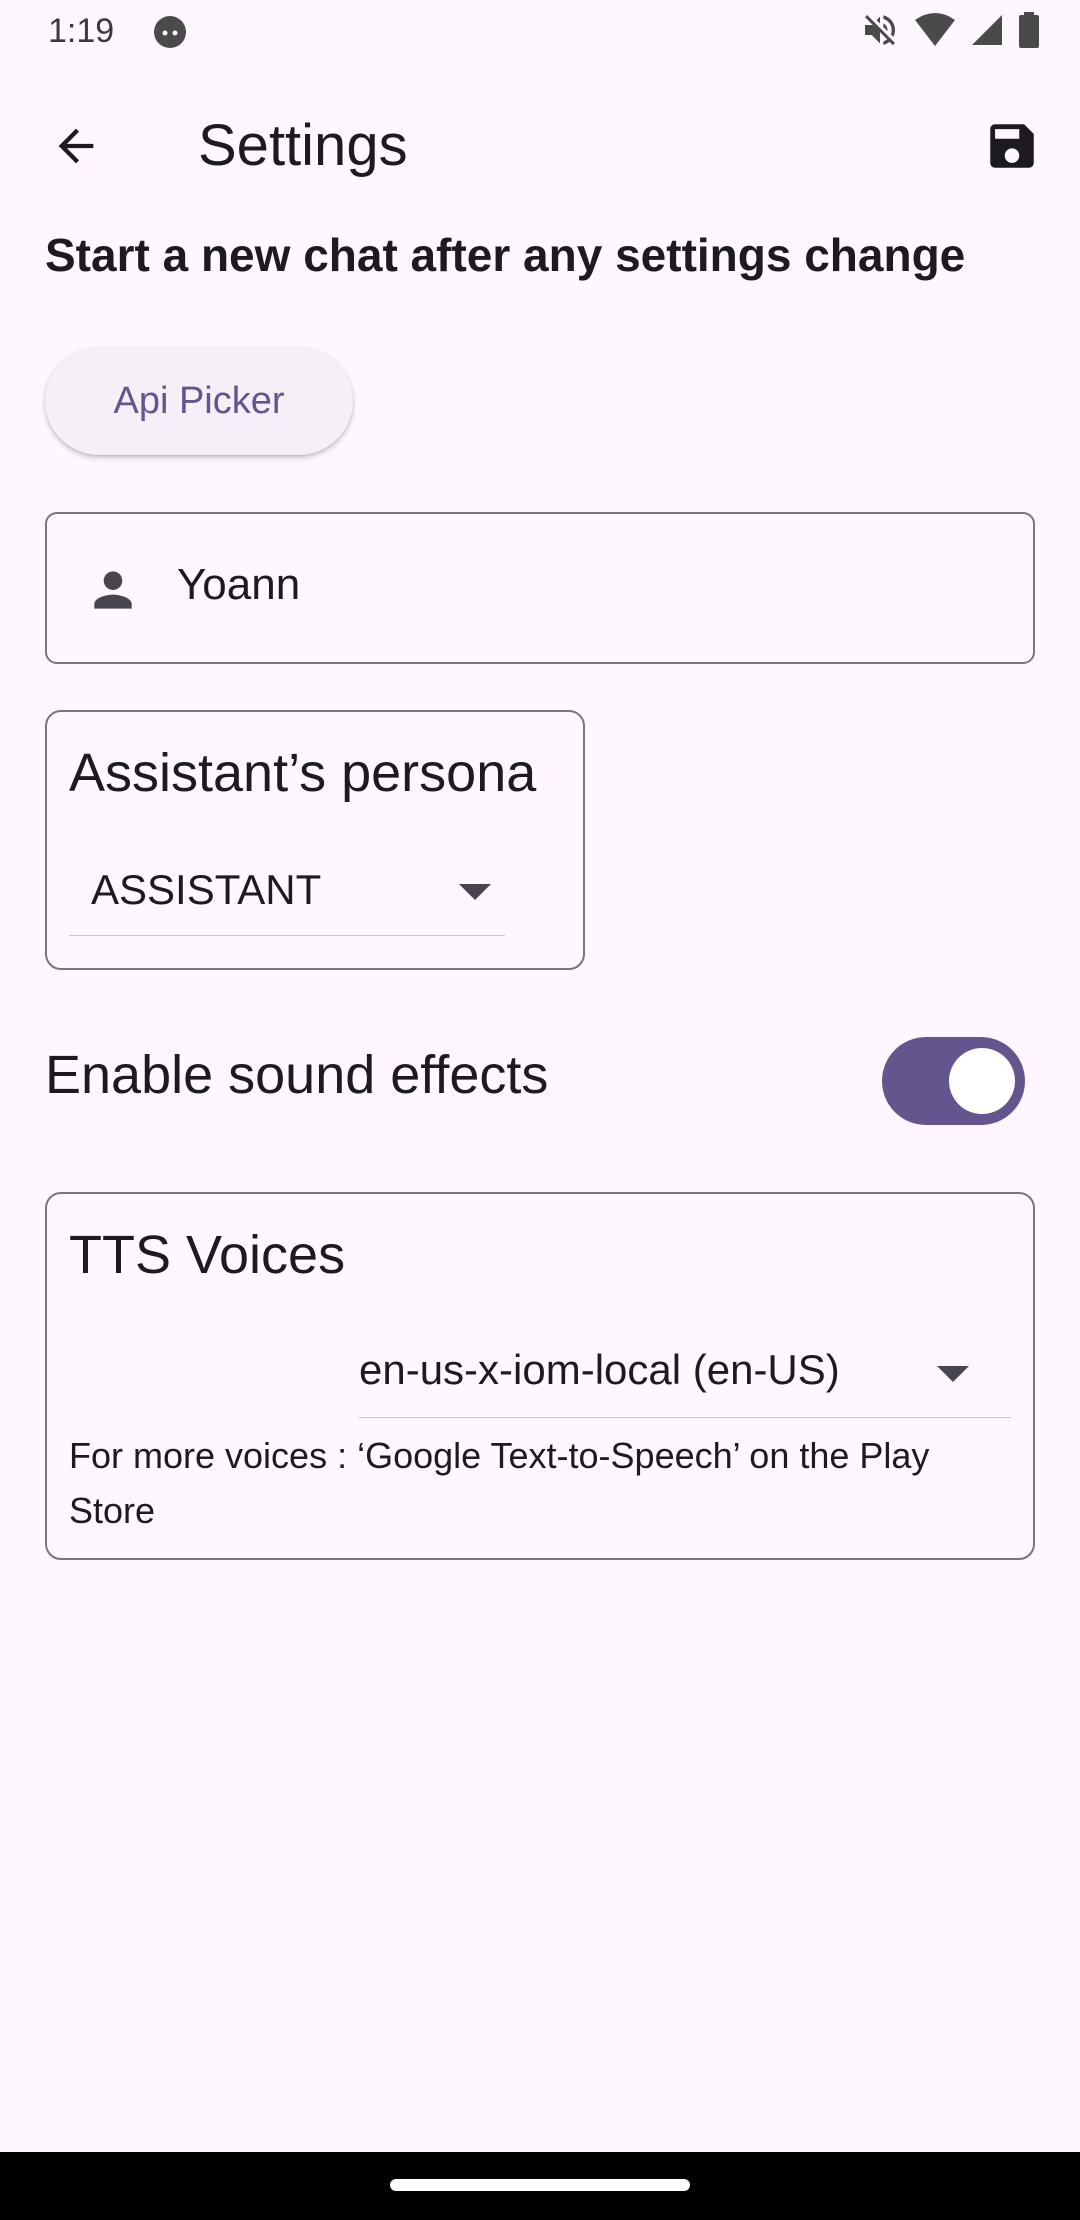  I want to click on mute-icon, so click(880, 32).